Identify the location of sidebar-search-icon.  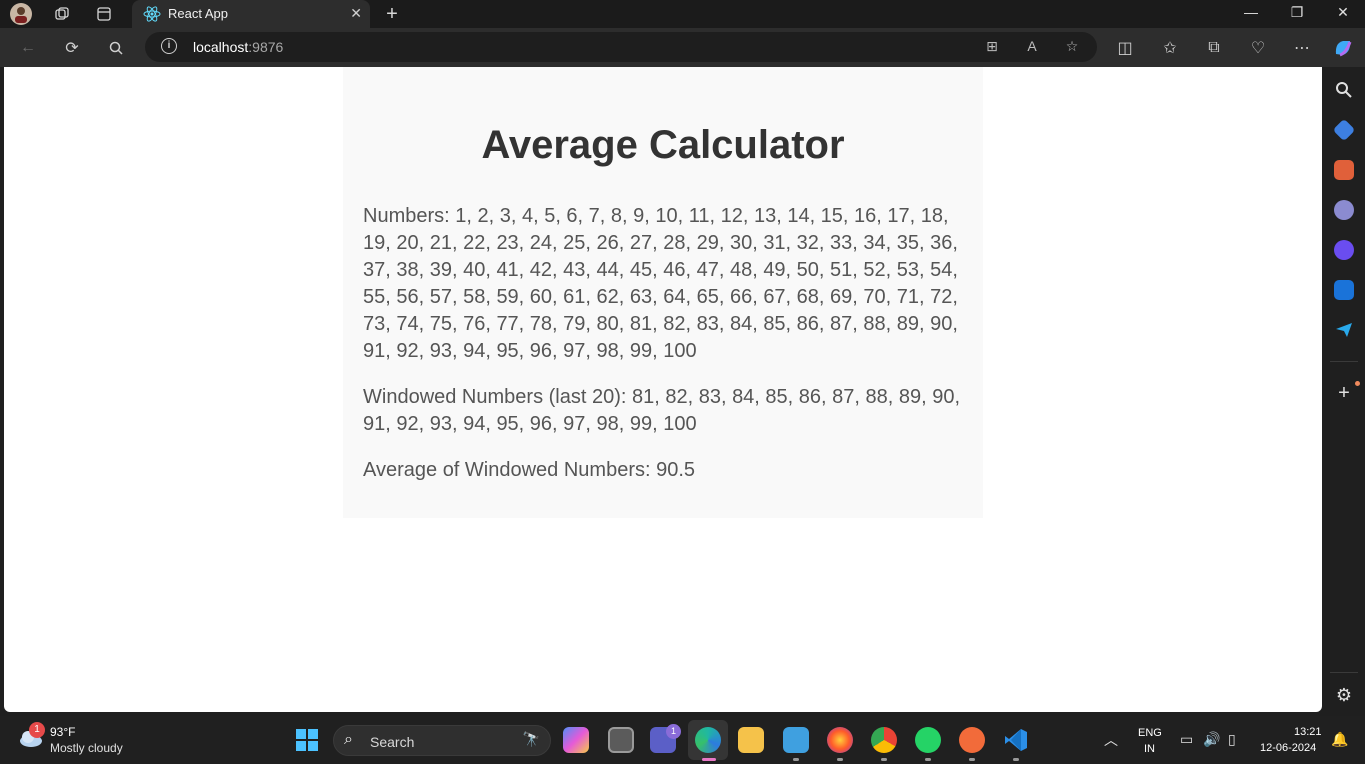
(1344, 90).